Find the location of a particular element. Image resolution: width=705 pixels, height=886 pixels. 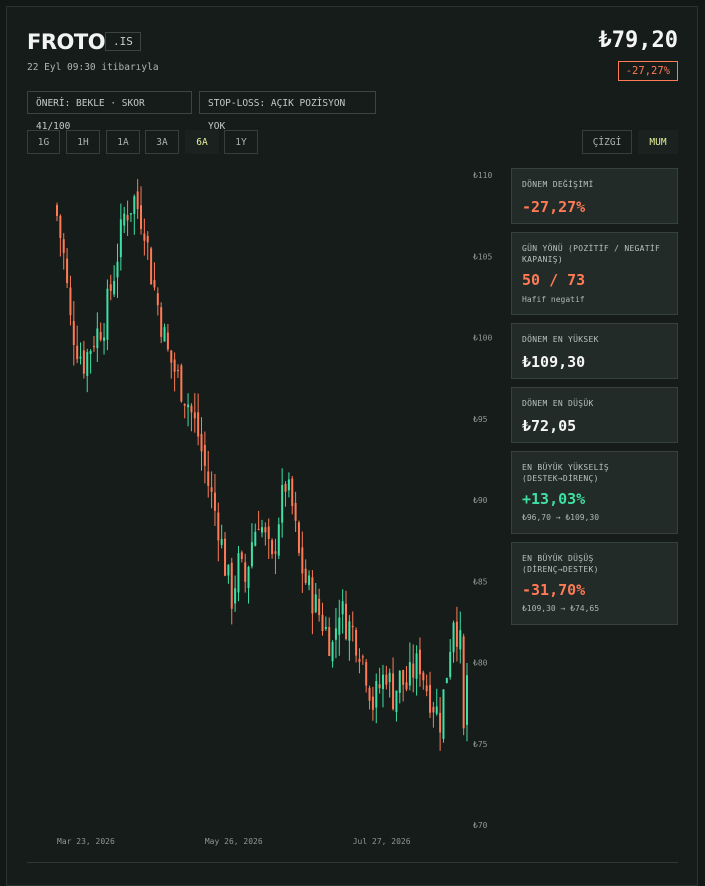

range-button-6a: 6A is located at coordinates (202, 142).